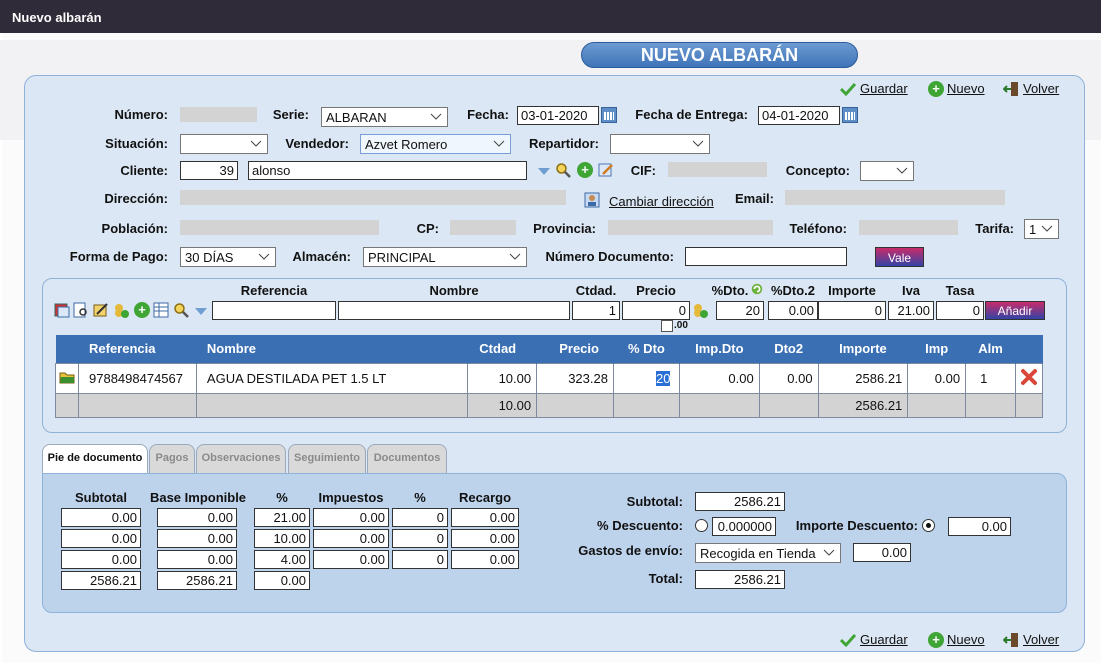  What do you see at coordinates (282, 538) in the screenshot?
I see `tax-pct-input: 10.00` at bounding box center [282, 538].